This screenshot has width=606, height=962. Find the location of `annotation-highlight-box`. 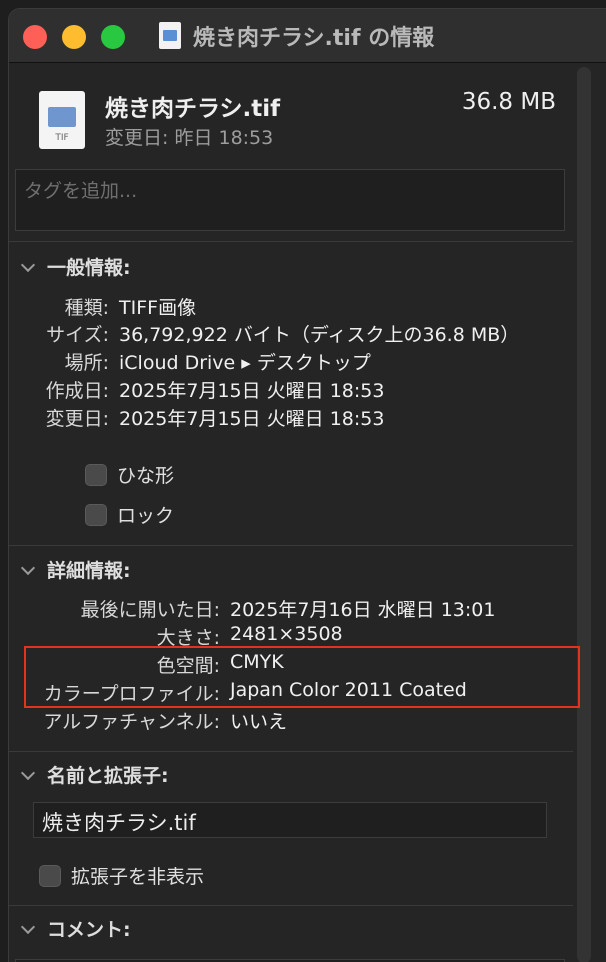

annotation-highlight-box is located at coordinates (302, 677).